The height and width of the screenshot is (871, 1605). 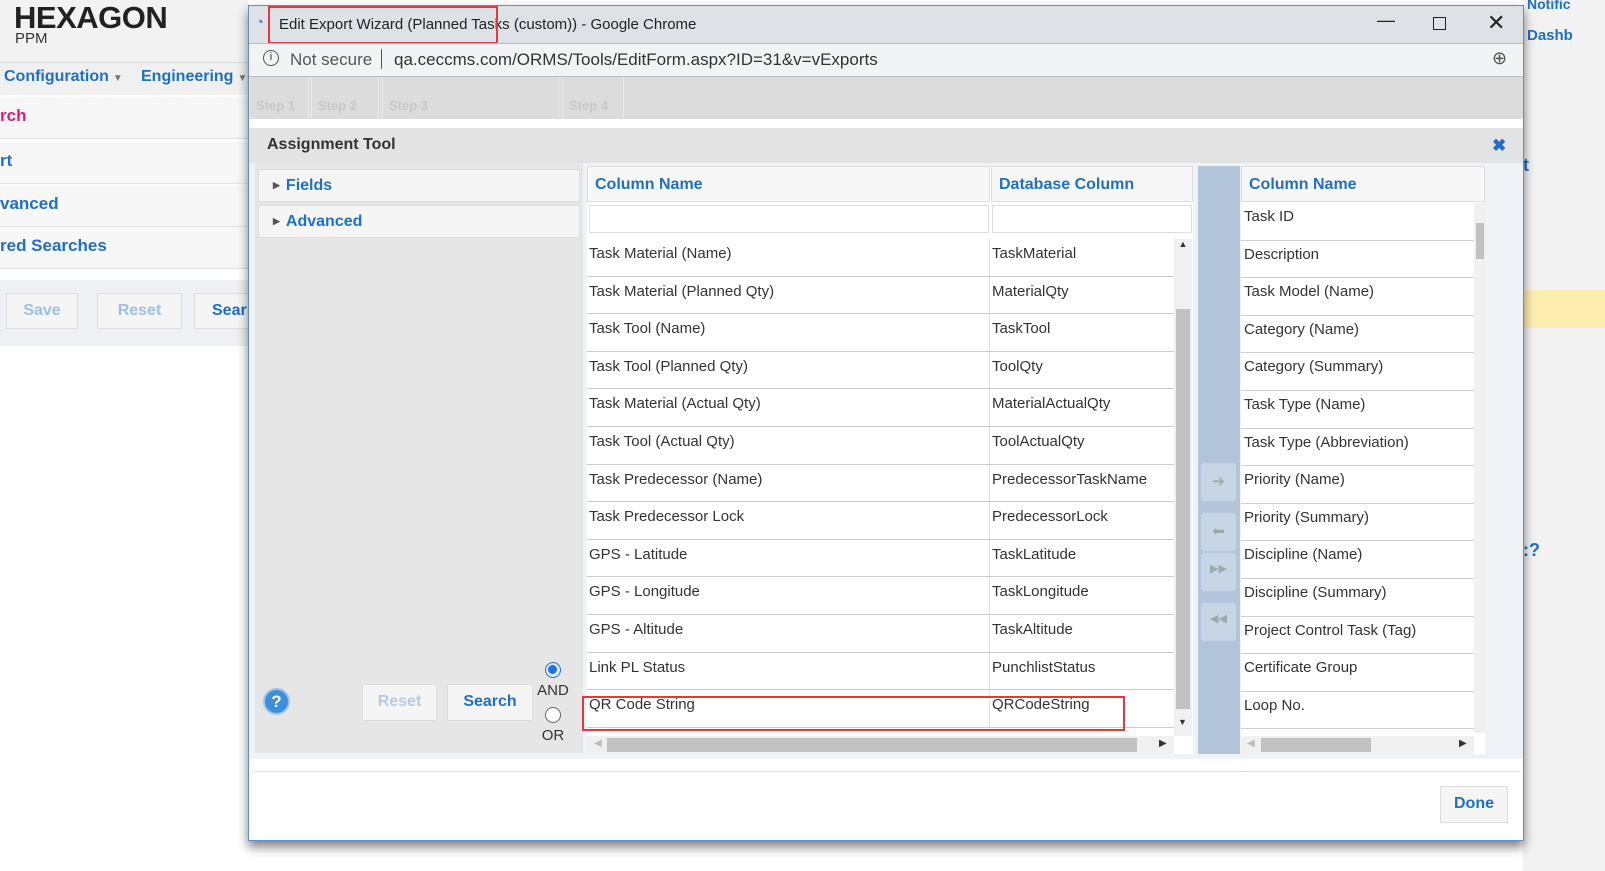 I want to click on fields-accordion: ▶ Fields, so click(x=419, y=185).